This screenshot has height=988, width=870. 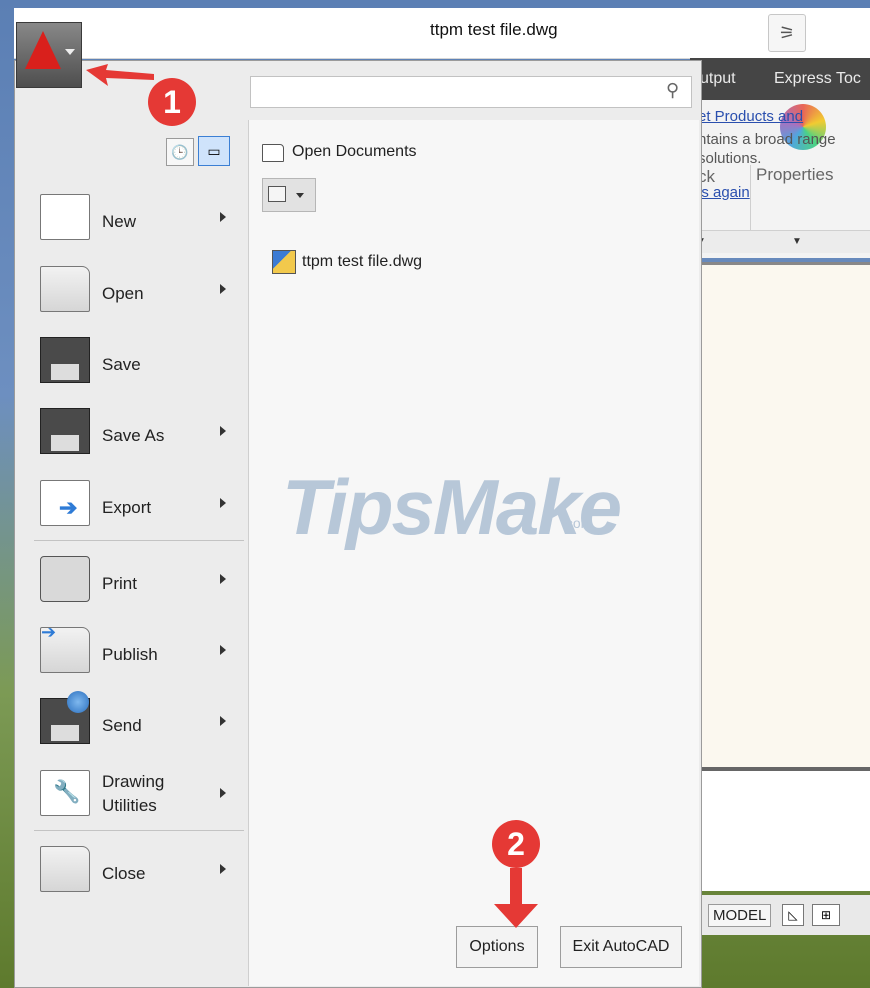 I want to click on open-documents-icon: ▭, so click(x=214, y=151).